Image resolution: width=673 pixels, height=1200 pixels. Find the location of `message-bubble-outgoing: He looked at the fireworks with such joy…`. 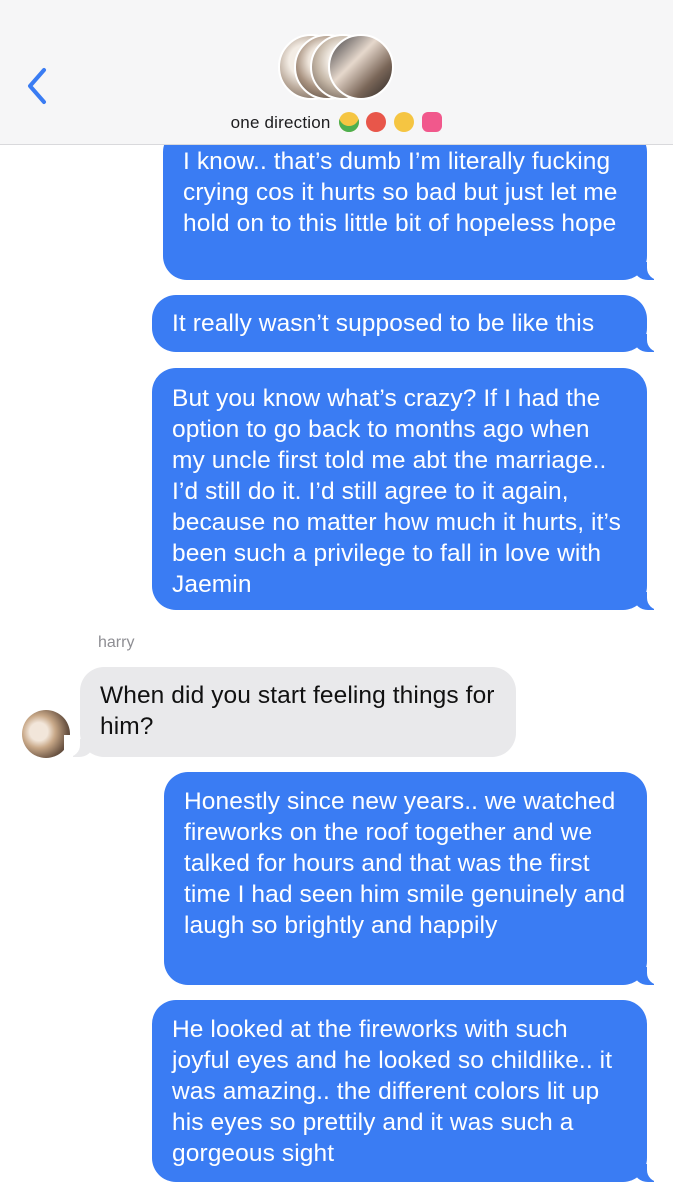

message-bubble-outgoing: He looked at the fireworks with such joy… is located at coordinates (407, 1091).